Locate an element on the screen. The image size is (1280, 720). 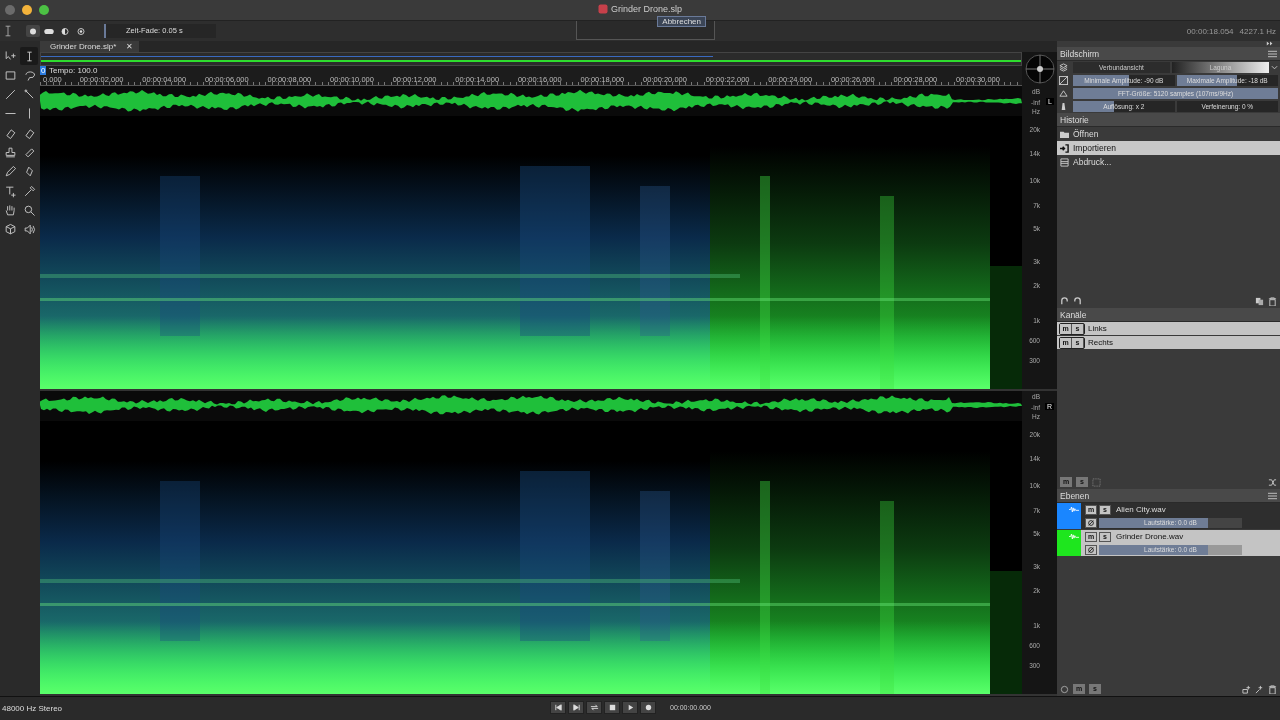
dot-mode-icon is located at coordinates (33, 31).